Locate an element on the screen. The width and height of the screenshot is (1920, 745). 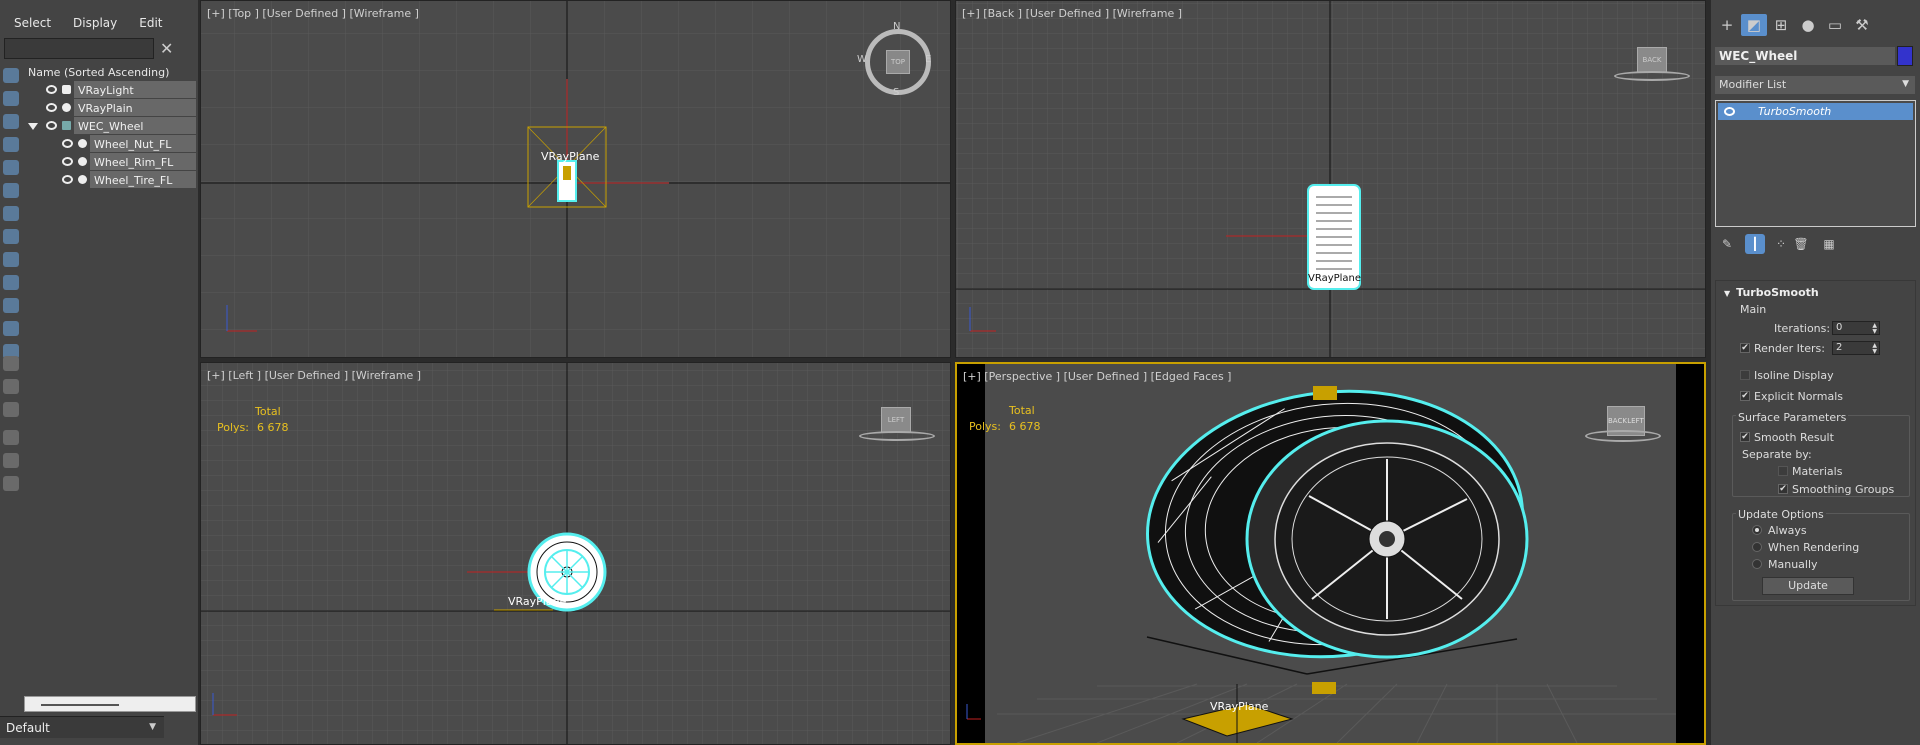
vrayplane-label-top: VRayPlane is located at coordinates (570, 156).